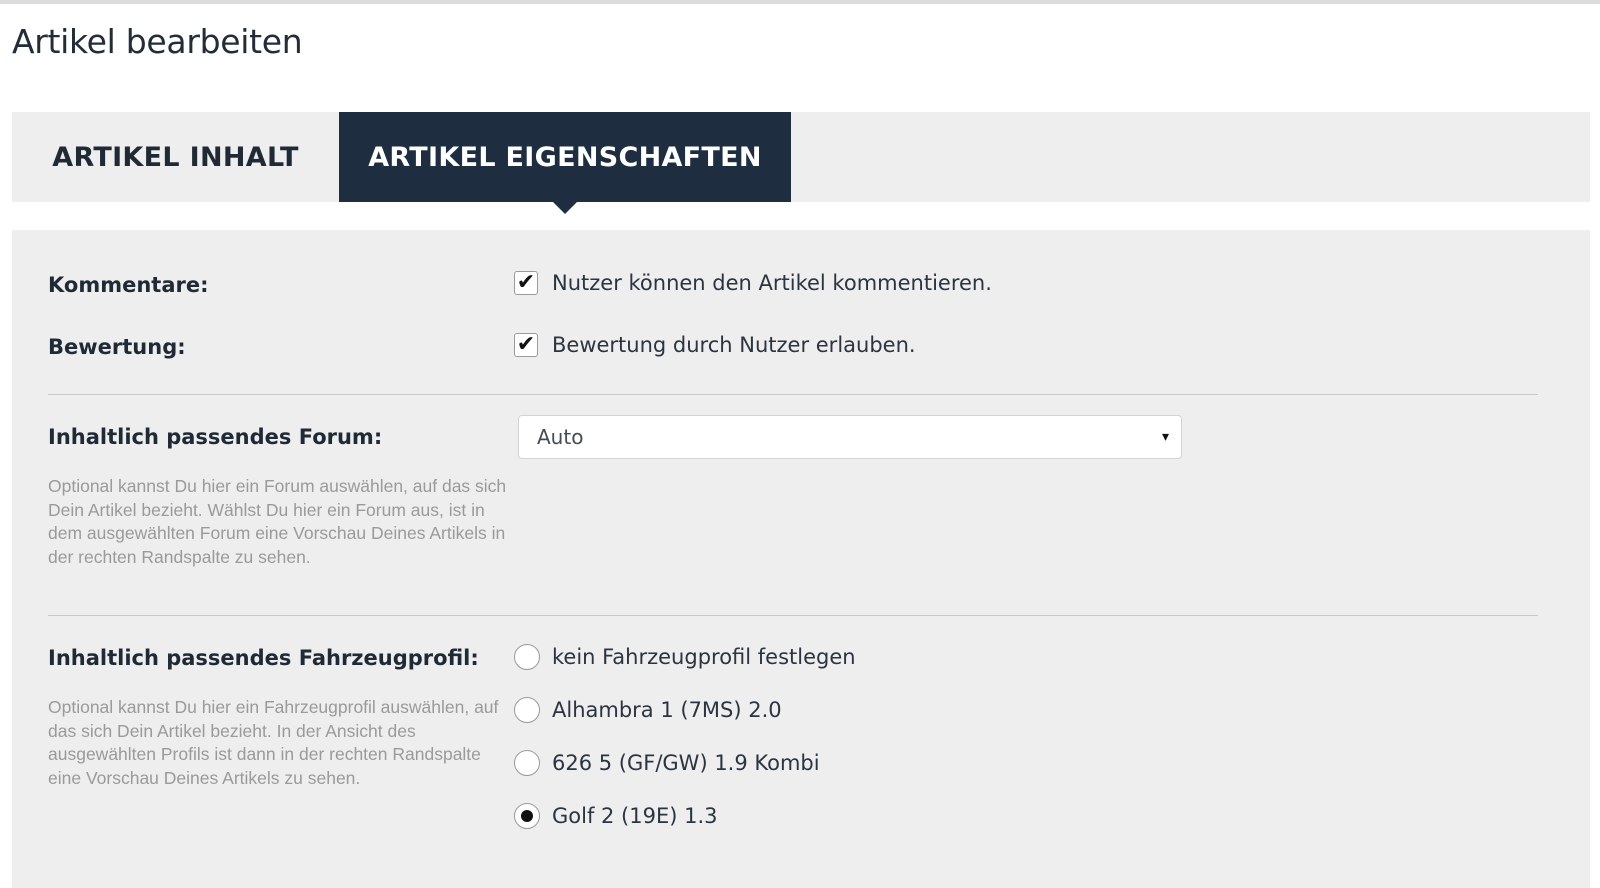  What do you see at coordinates (635, 816) in the screenshot?
I see `vehicle-option-label: Golf 2 (19E) 1.3` at bounding box center [635, 816].